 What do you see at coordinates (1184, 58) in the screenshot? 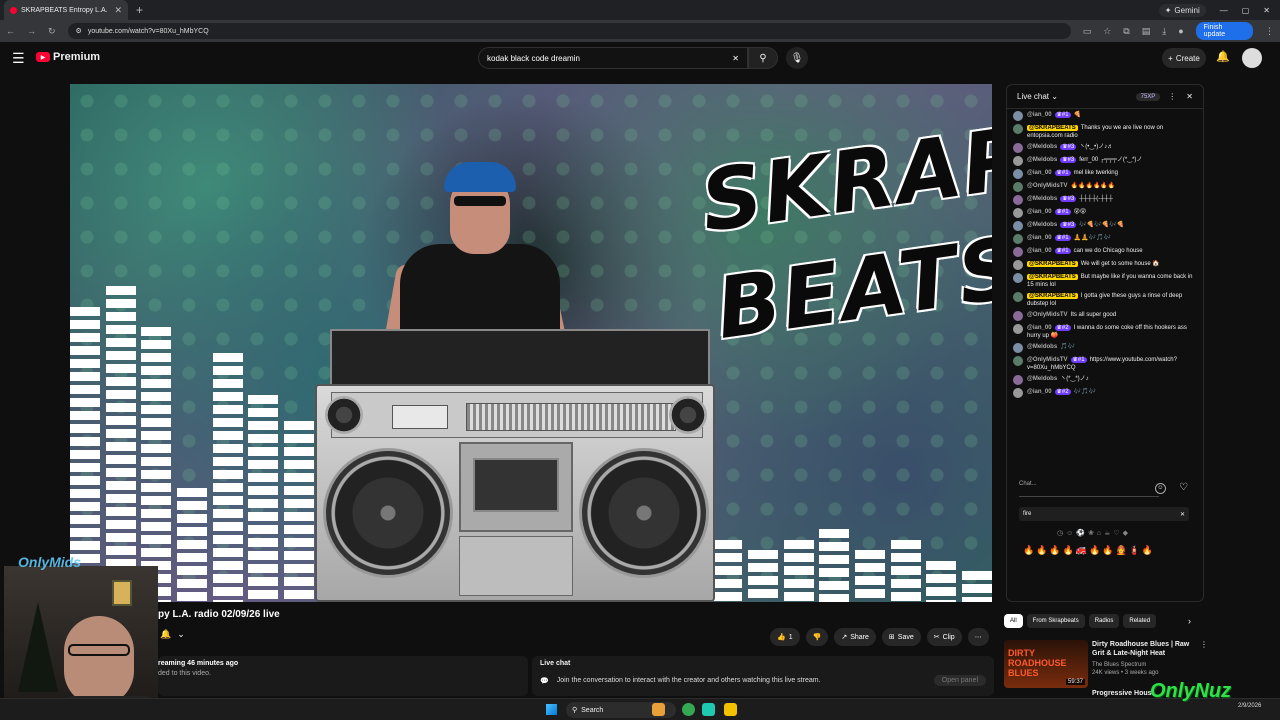
I see `create-button: + Create` at bounding box center [1184, 58].